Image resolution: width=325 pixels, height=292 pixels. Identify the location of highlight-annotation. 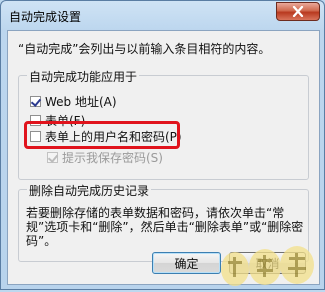
(102, 135).